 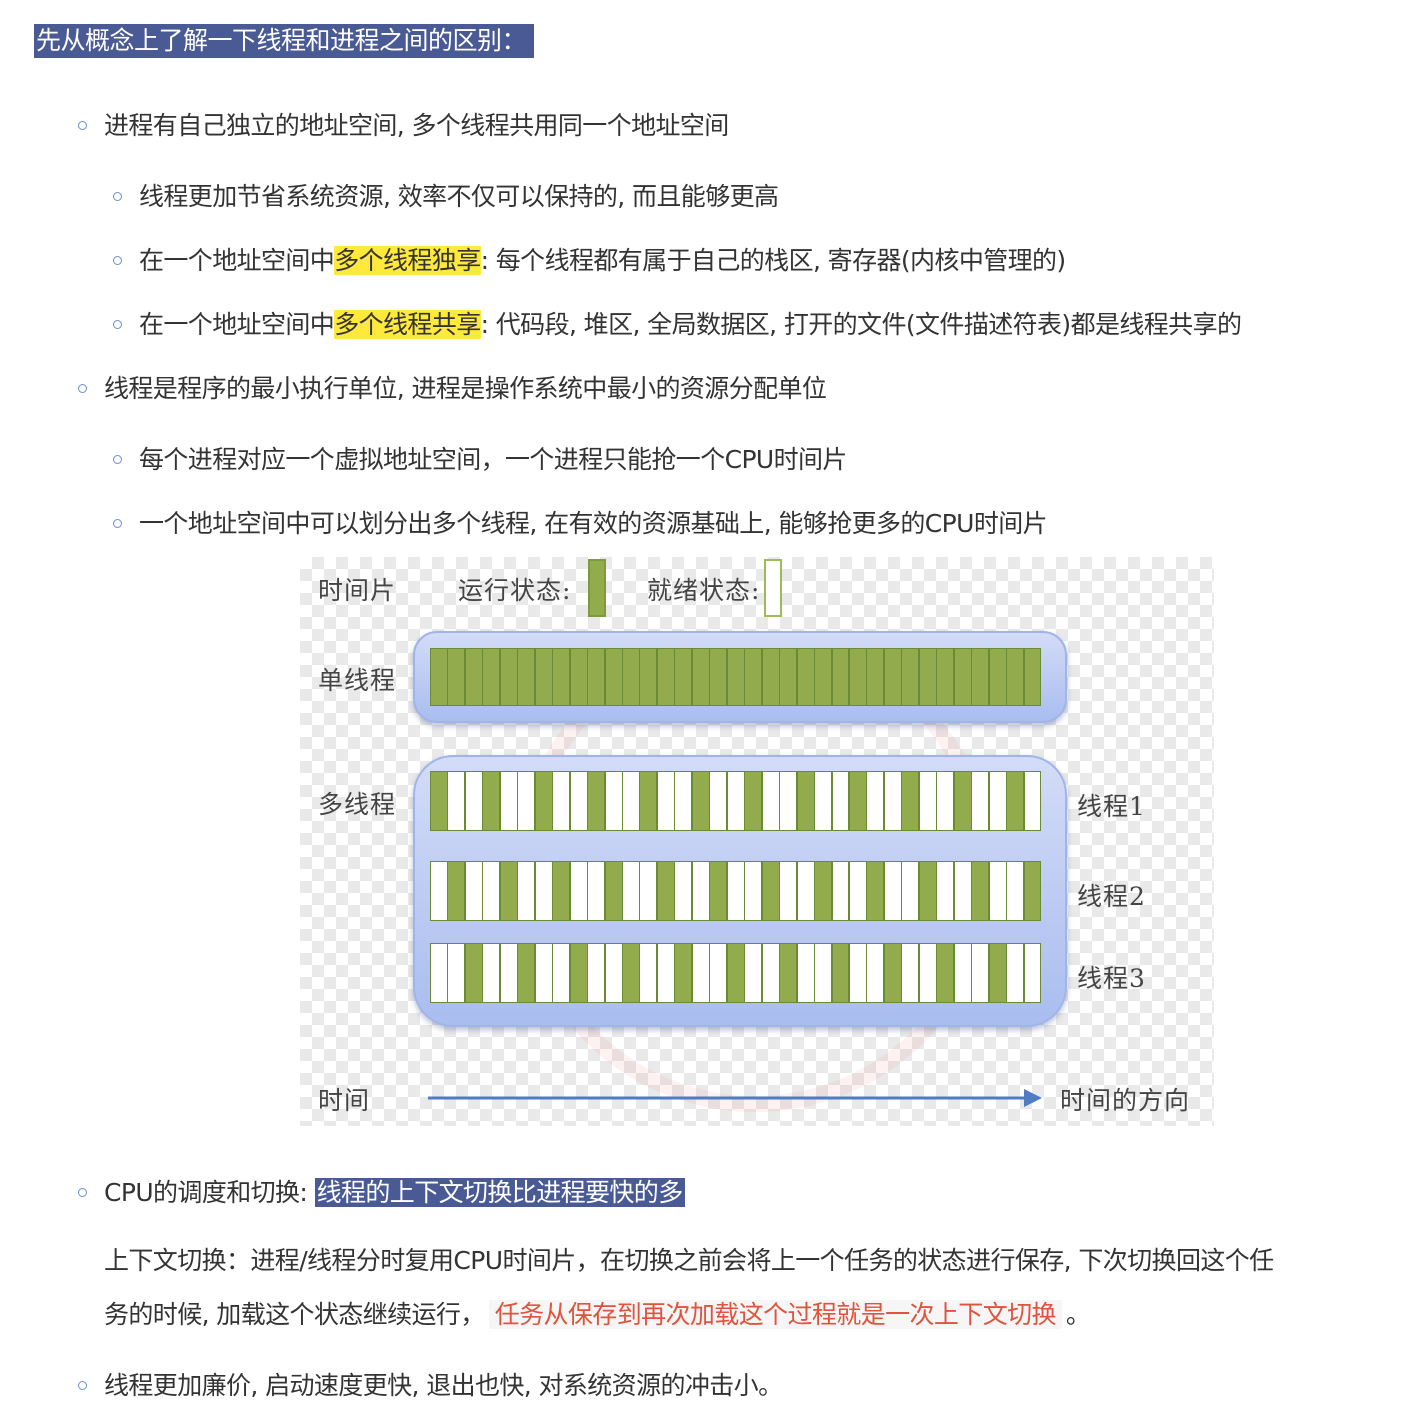 What do you see at coordinates (357, 804) in the screenshot?
I see `multi-thread-label: 多线程` at bounding box center [357, 804].